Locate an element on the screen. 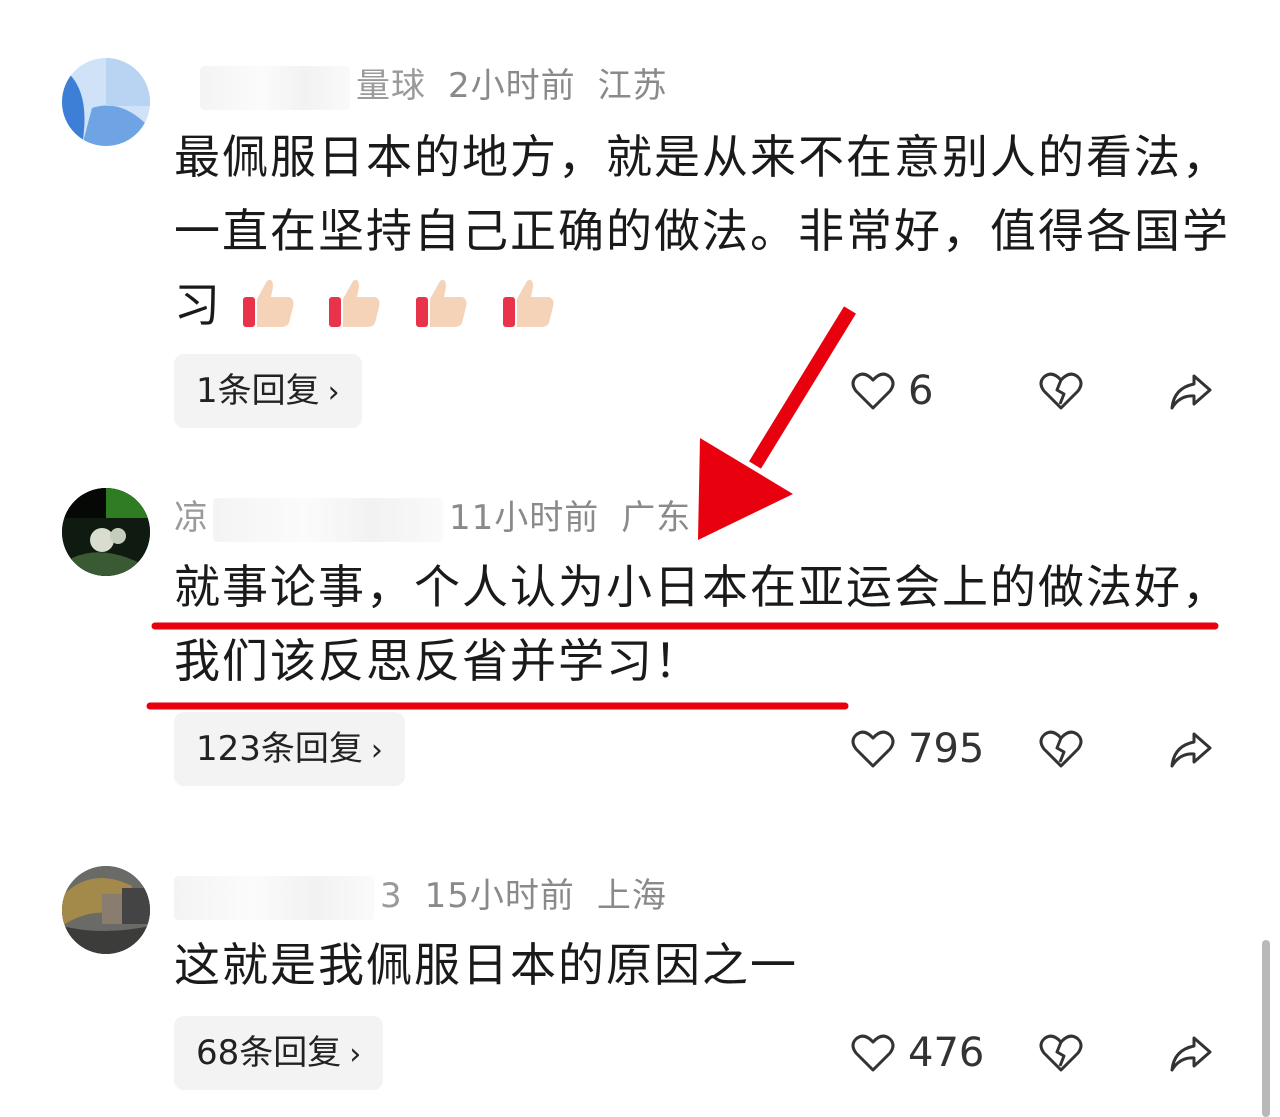 The height and width of the screenshot is (1117, 1280). comment-meta: 3 15小时前 上海 is located at coordinates (420, 894).